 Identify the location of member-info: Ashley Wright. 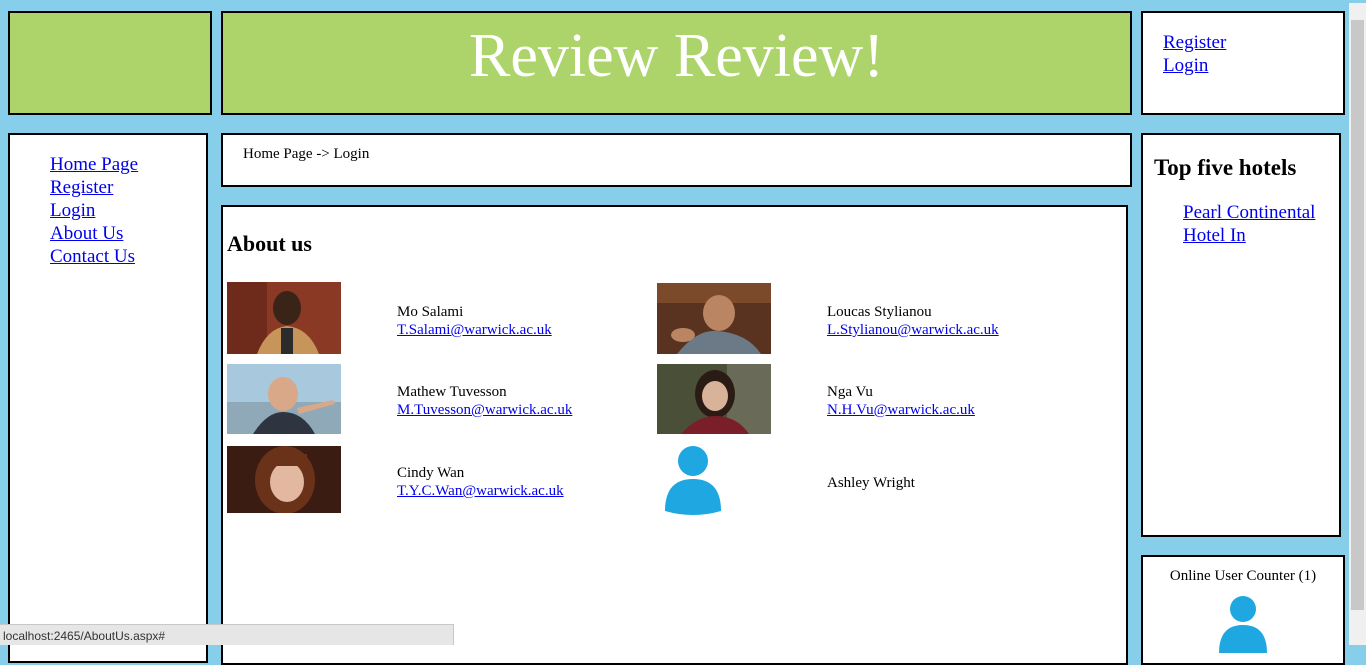
(871, 483).